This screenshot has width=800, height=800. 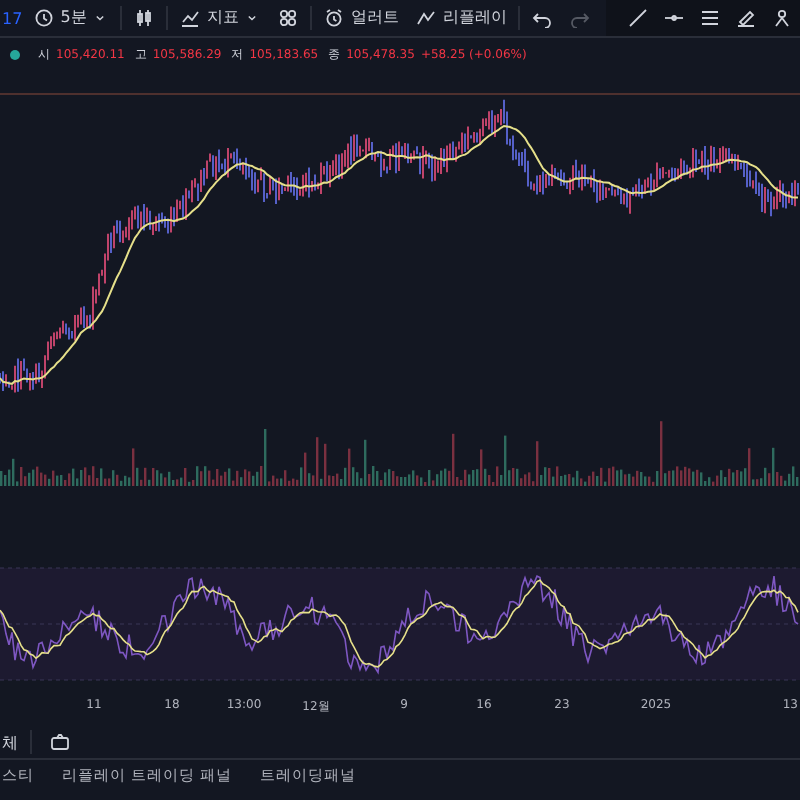 I want to click on clock-icon, so click(x=44, y=18).